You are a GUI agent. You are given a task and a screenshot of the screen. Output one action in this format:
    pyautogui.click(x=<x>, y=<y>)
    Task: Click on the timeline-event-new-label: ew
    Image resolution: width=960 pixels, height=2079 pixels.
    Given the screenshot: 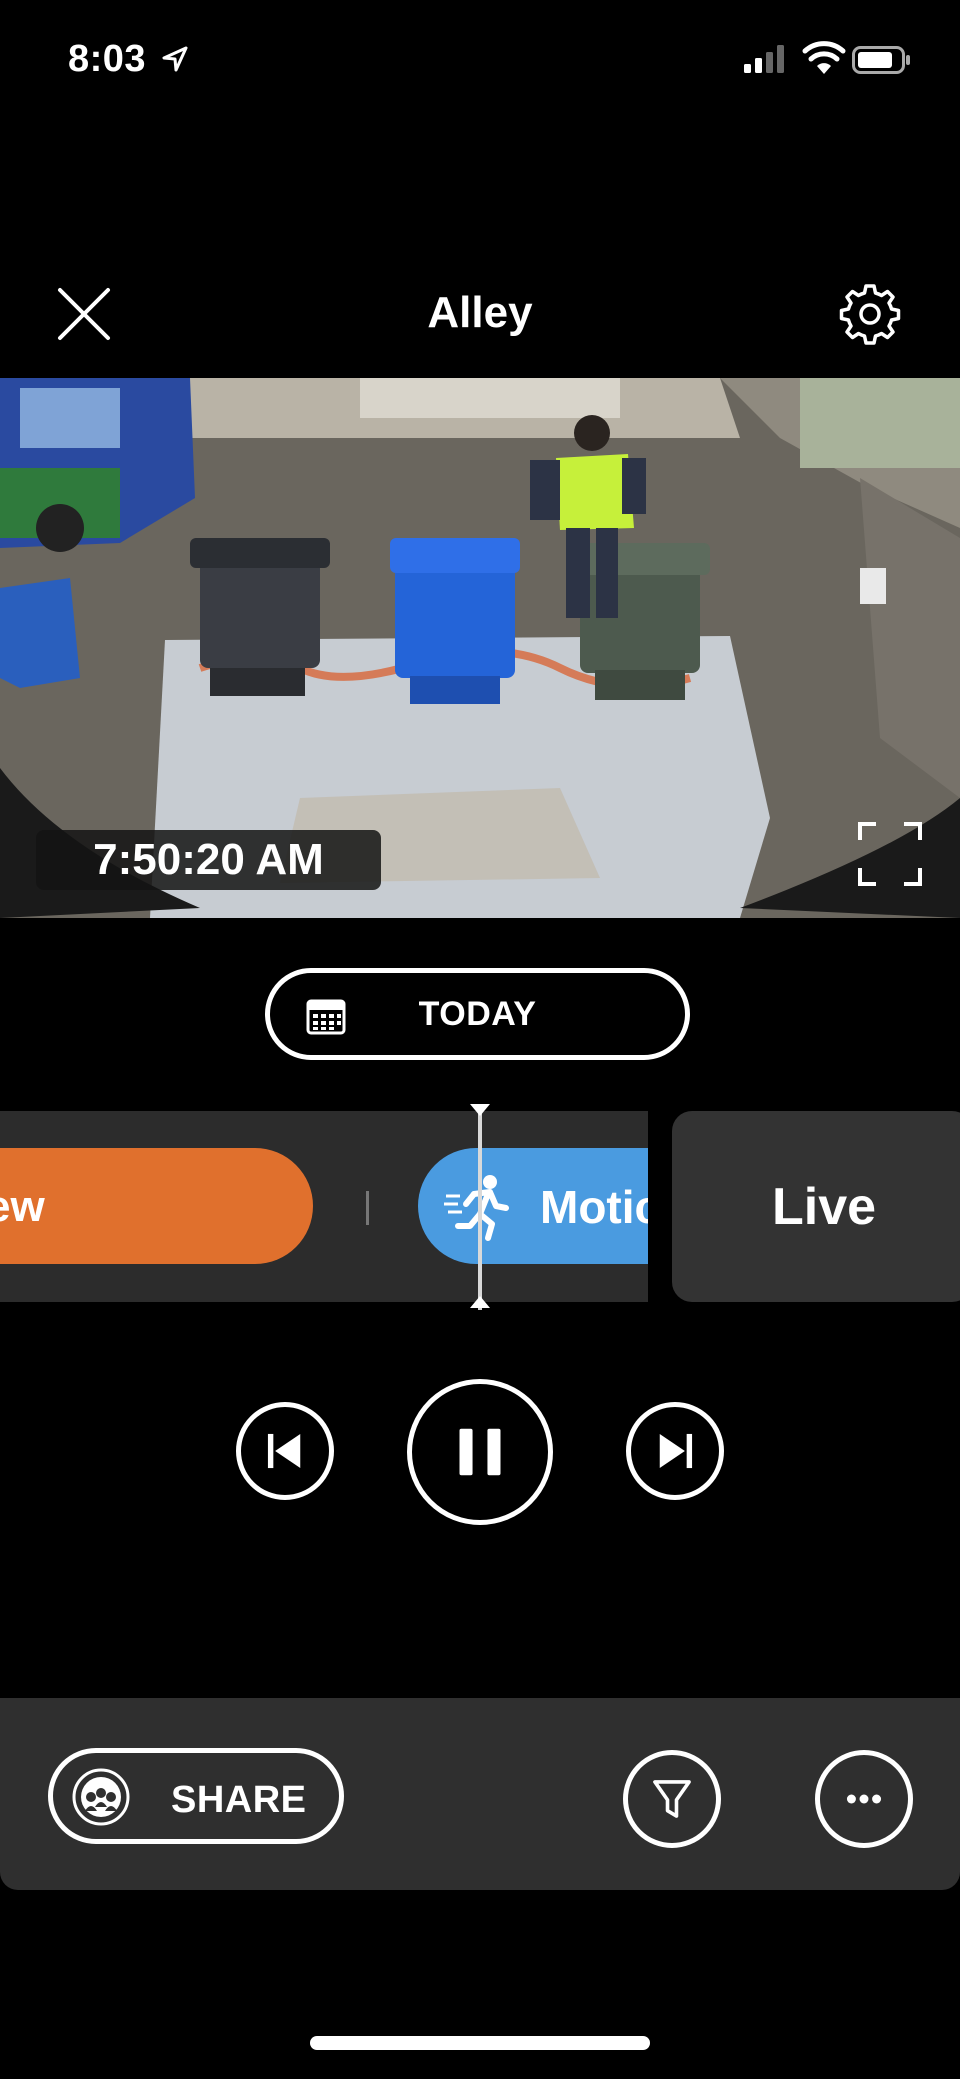 What is the action you would take?
    pyautogui.click(x=22, y=1206)
    